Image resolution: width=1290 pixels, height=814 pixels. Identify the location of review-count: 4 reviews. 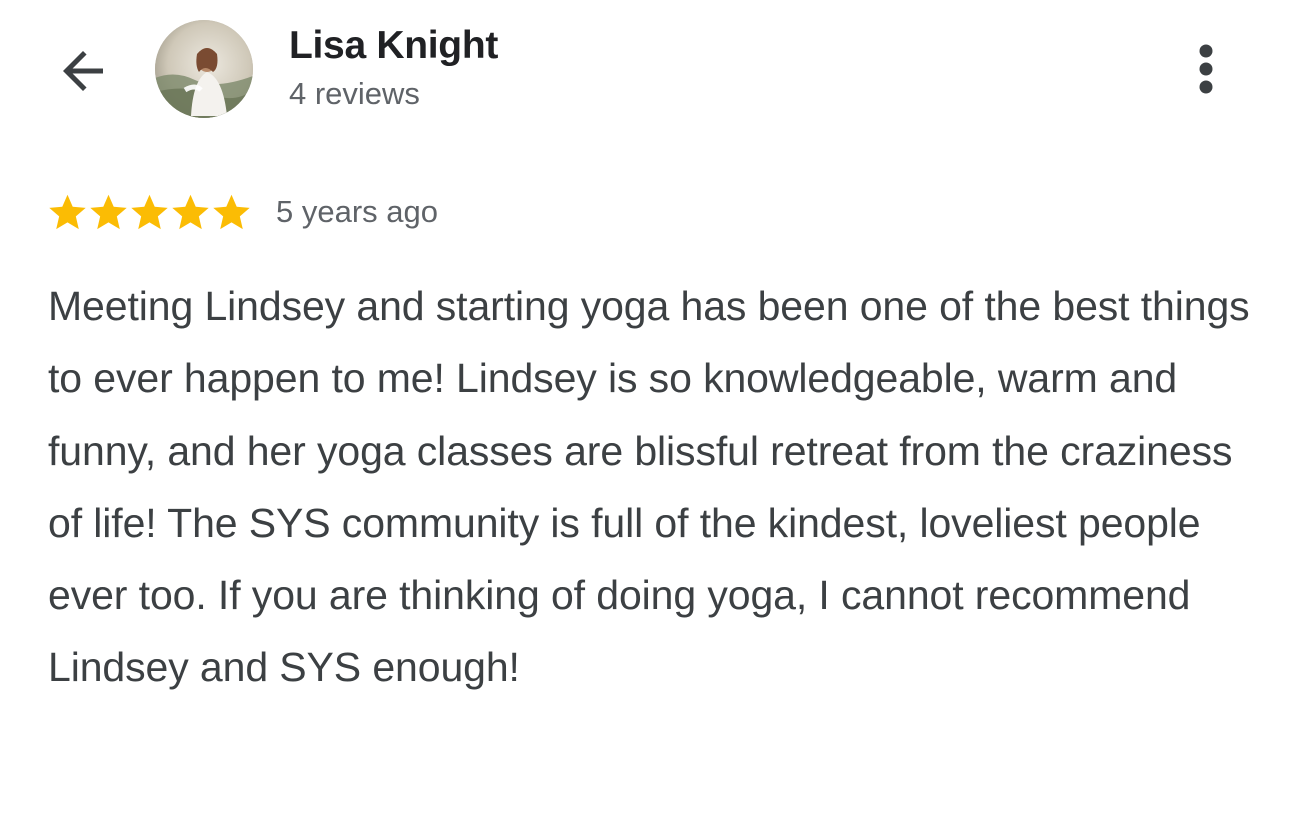
(354, 94).